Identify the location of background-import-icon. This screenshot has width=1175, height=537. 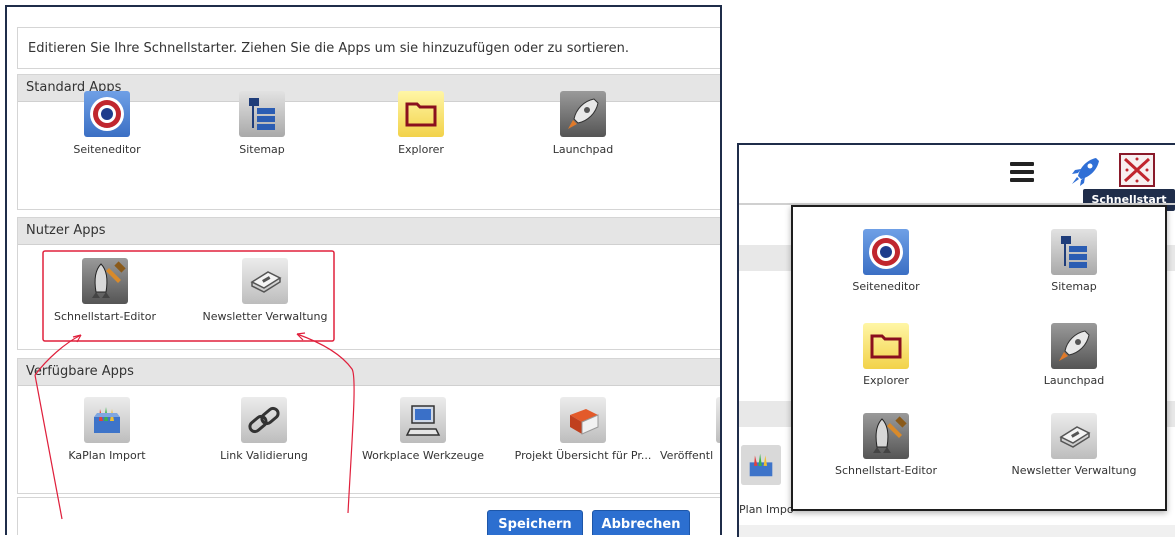
(764, 465).